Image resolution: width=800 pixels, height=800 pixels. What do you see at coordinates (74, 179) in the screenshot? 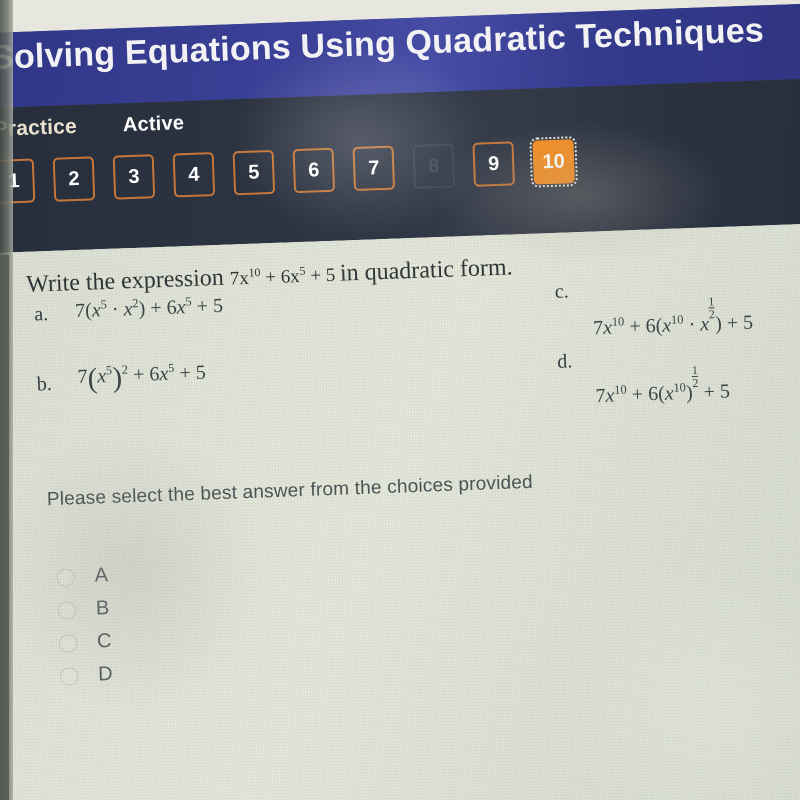
I see `question-button-2: 2` at bounding box center [74, 179].